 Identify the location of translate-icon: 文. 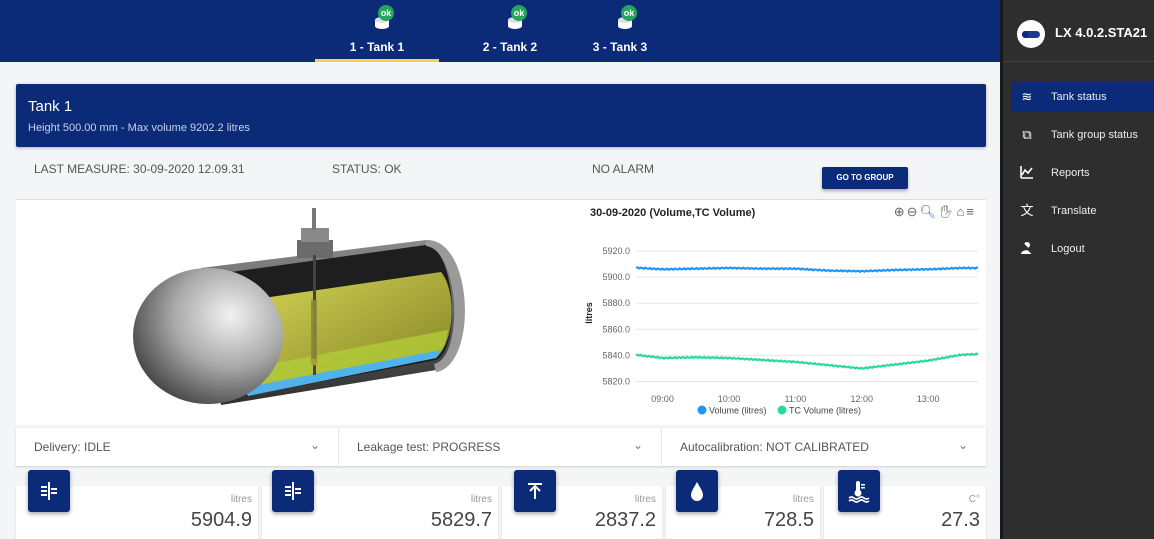
(1027, 210).